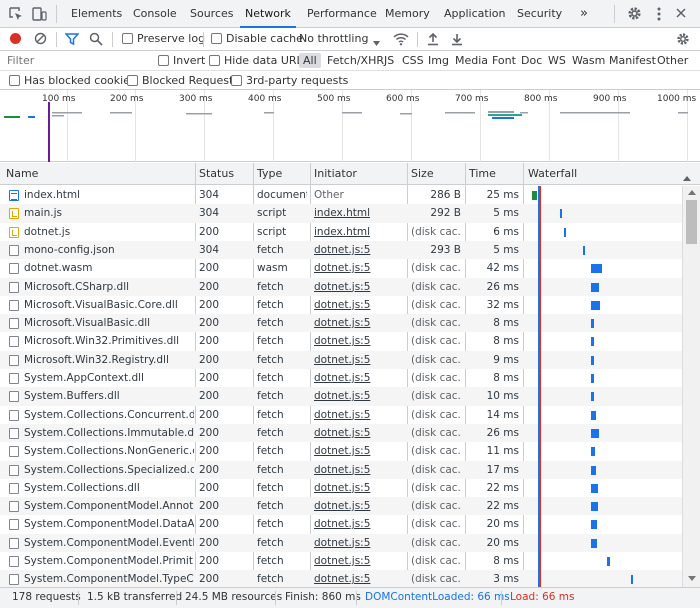 The height and width of the screenshot is (608, 700). I want to click on tab-memory: Memory, so click(407, 14).